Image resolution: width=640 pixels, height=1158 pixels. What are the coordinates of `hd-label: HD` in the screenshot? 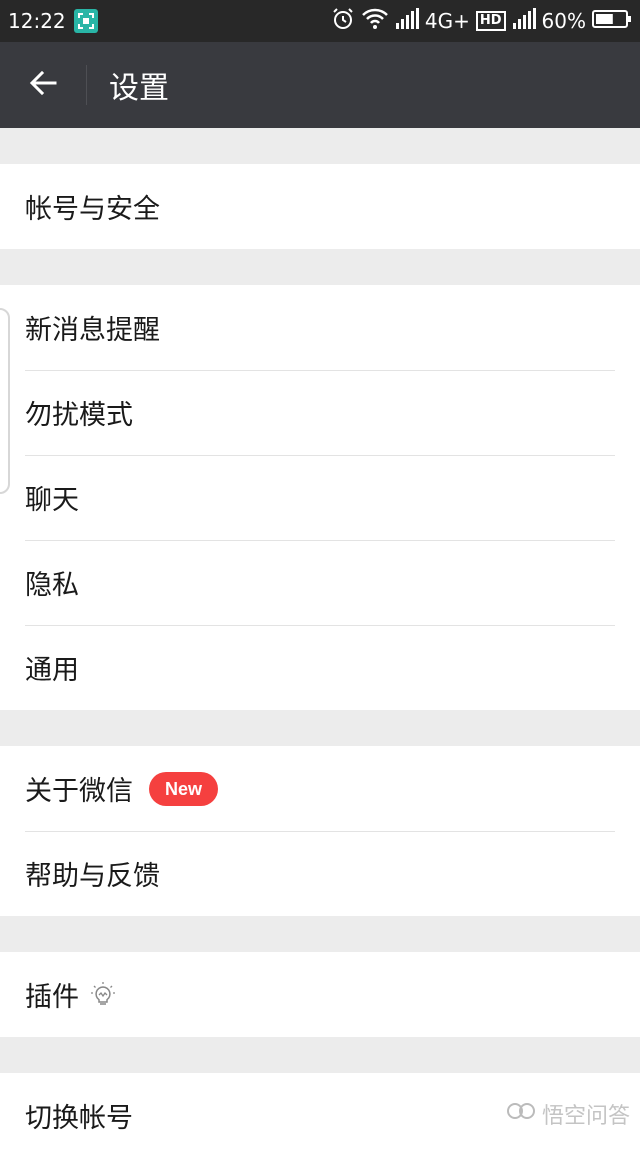 It's located at (491, 20).